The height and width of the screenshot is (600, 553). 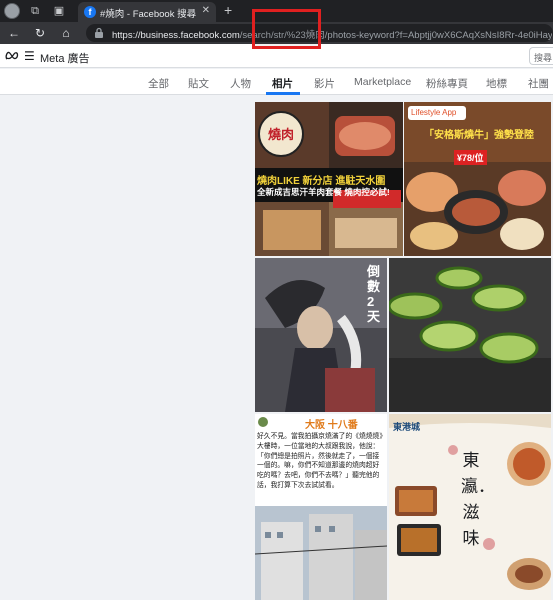 I want to click on photo6-title: 東瀛．滋味, so click(x=478, y=499).